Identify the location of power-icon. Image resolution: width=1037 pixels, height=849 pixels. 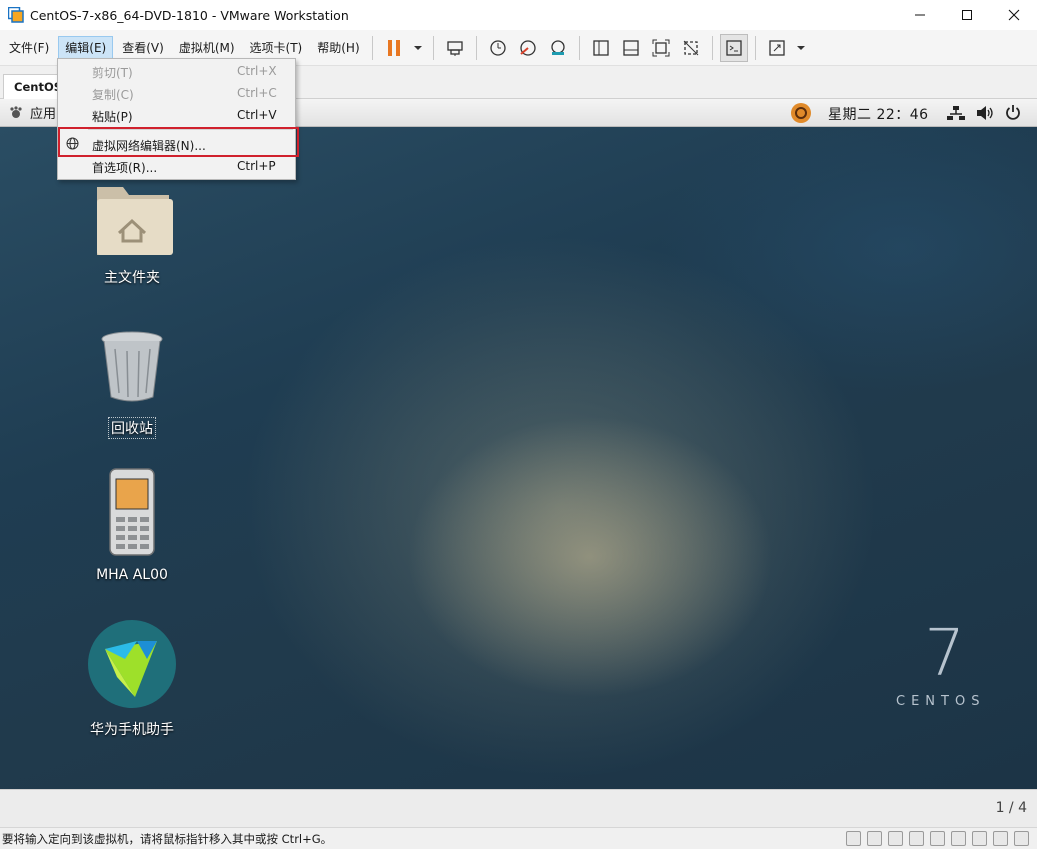
(1013, 113).